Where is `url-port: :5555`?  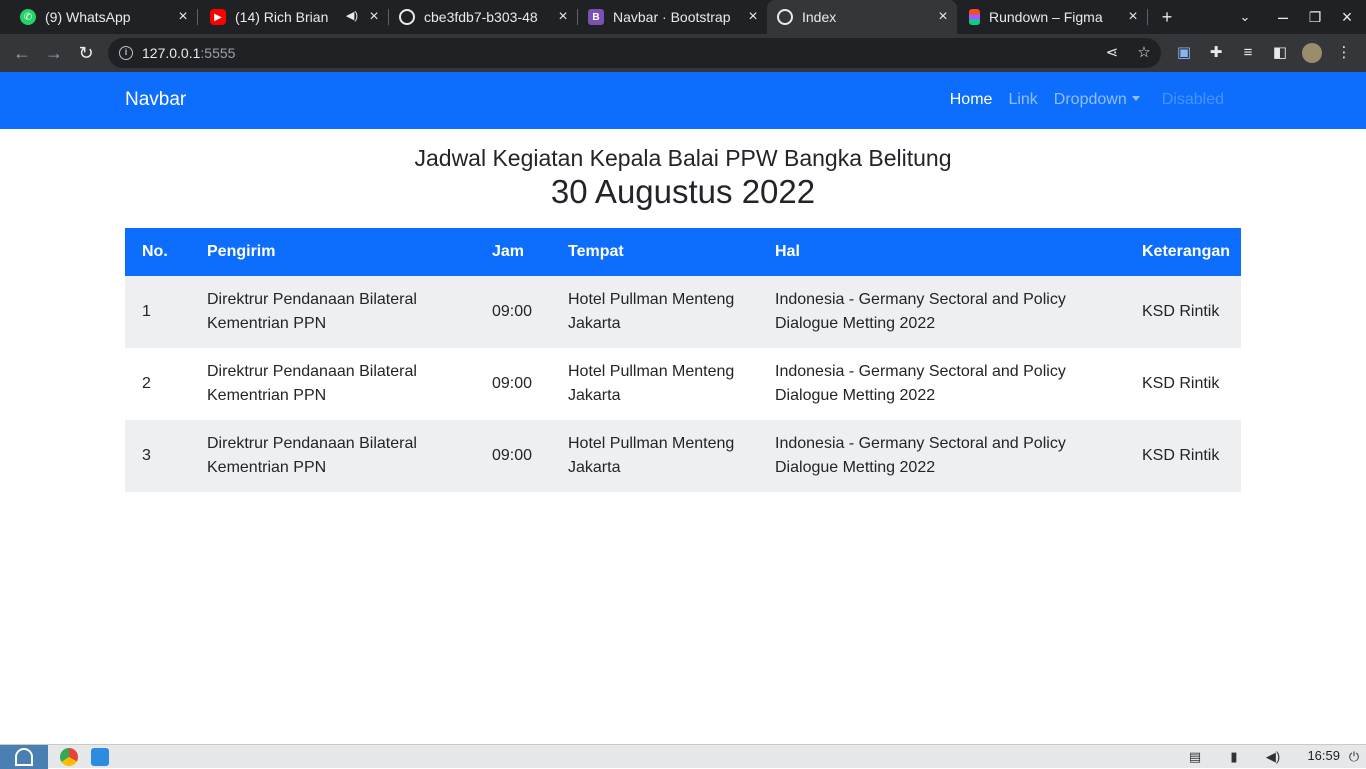 url-port: :5555 is located at coordinates (218, 53).